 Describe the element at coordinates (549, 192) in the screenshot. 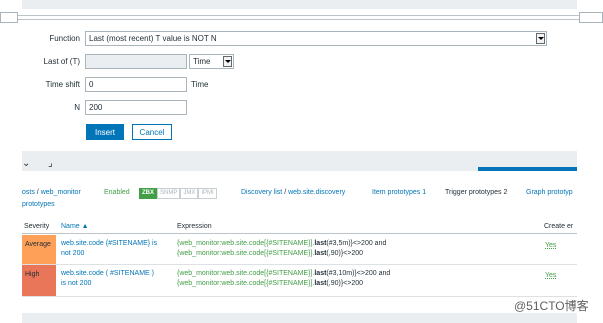

I see `graph-prototypes-tab: Graph prototyp` at that location.